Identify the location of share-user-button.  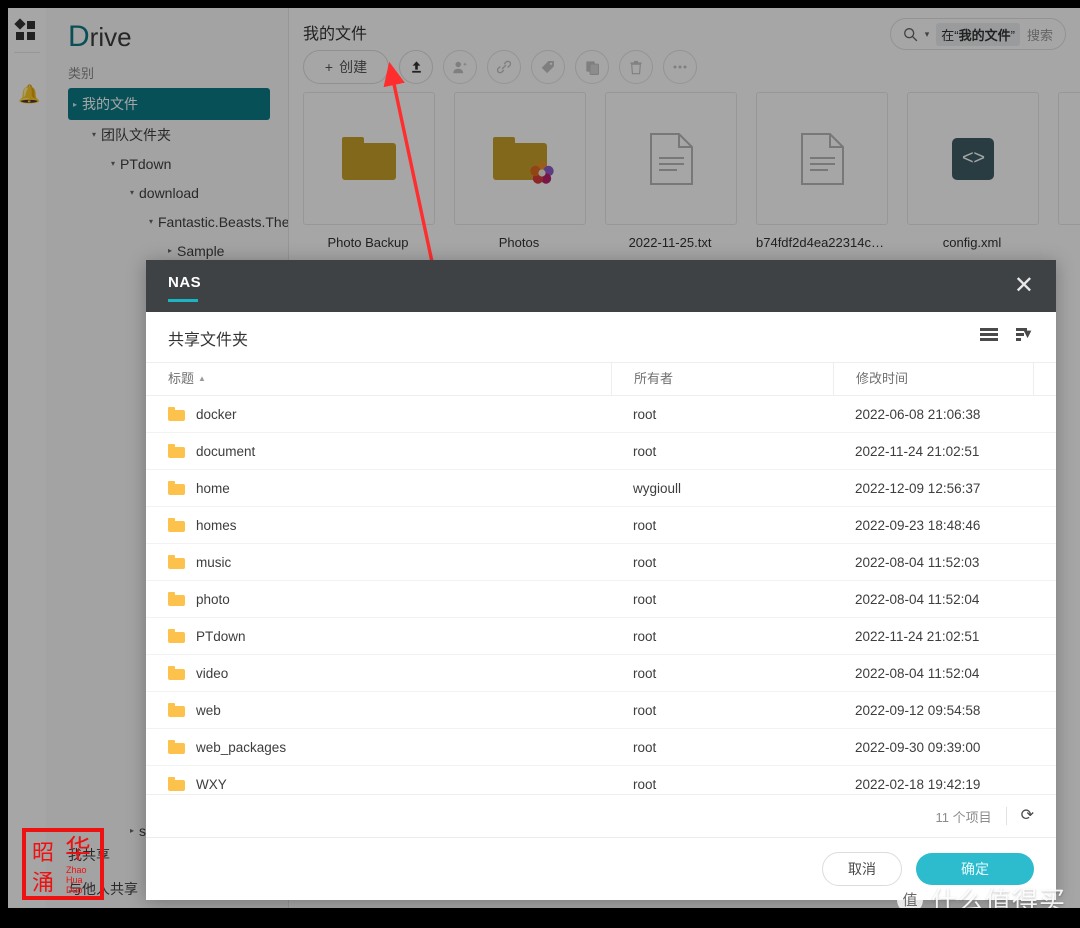
(460, 67).